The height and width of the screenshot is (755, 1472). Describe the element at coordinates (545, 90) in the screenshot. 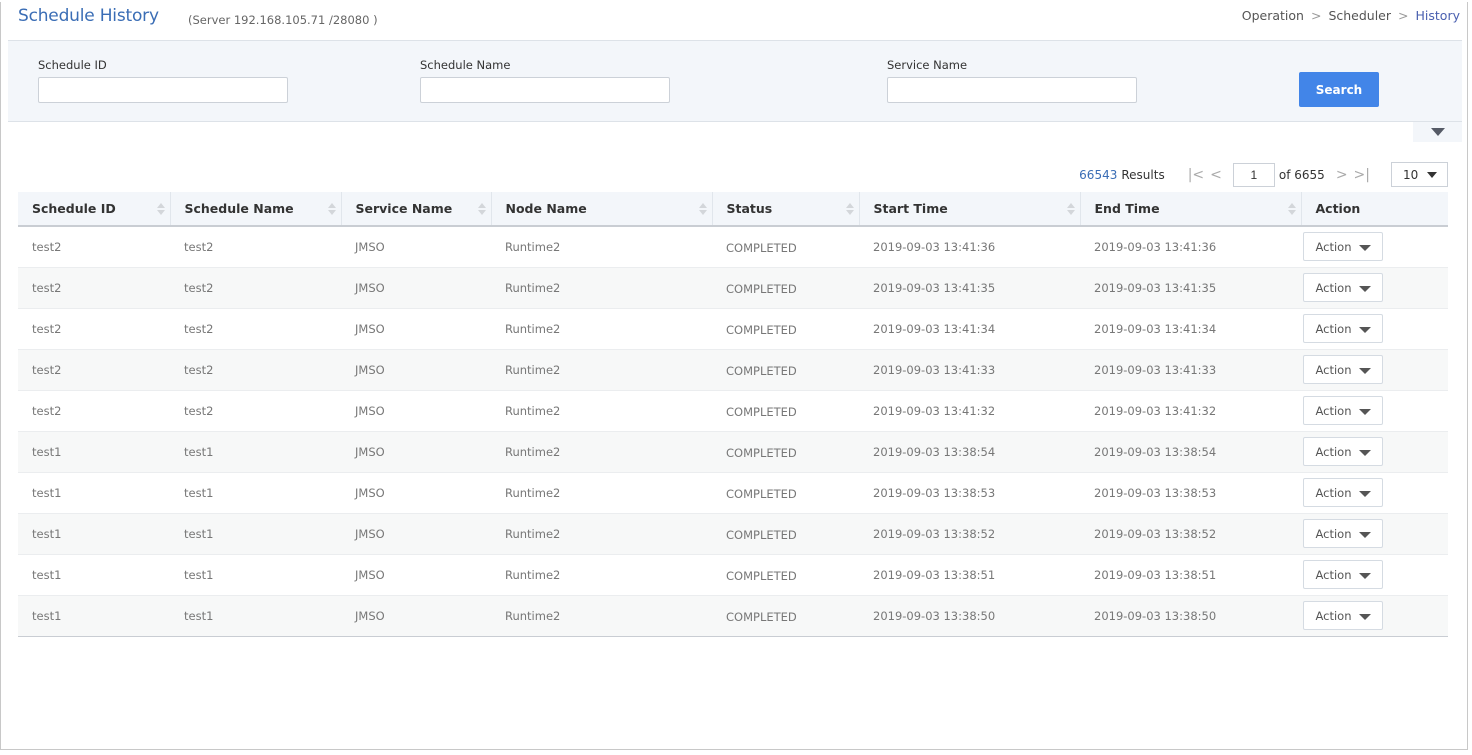

I see `schedule-name-input` at that location.